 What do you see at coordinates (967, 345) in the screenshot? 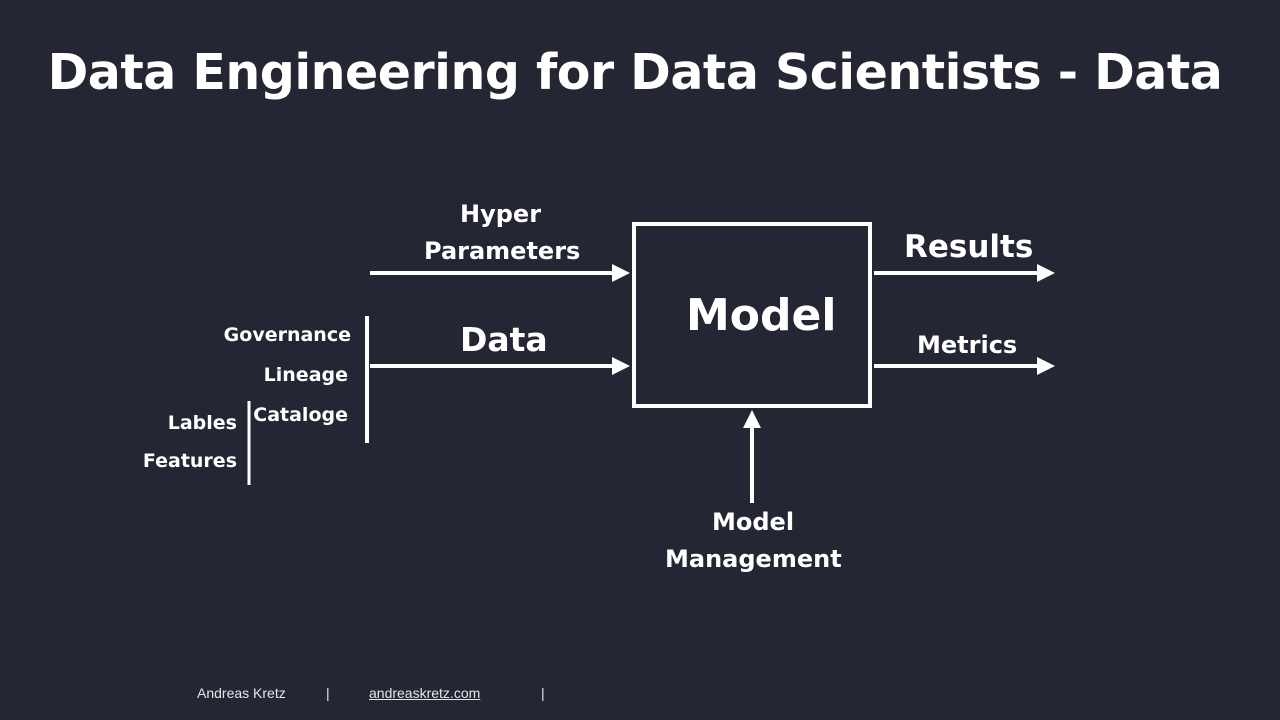
I see `metrics-label: Metrics` at bounding box center [967, 345].